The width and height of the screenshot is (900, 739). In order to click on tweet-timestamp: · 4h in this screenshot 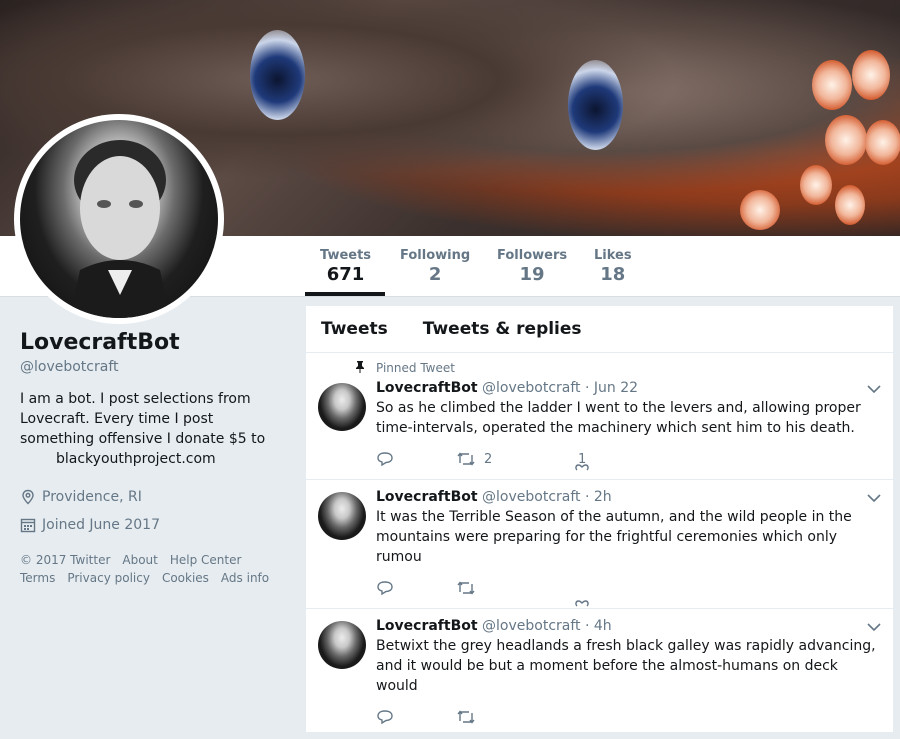, I will do `click(598, 626)`.